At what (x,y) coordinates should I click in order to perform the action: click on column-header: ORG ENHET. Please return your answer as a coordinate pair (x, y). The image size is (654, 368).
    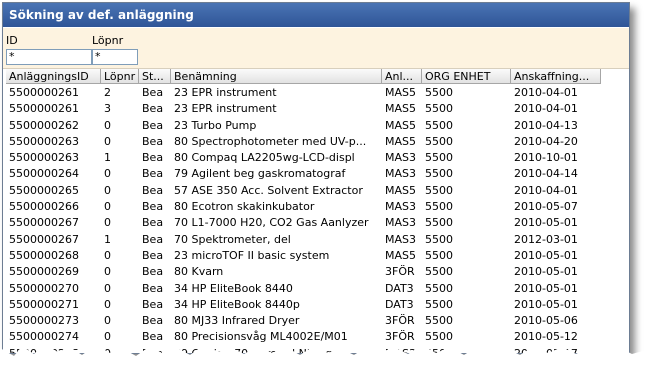
    Looking at the image, I should click on (466, 76).